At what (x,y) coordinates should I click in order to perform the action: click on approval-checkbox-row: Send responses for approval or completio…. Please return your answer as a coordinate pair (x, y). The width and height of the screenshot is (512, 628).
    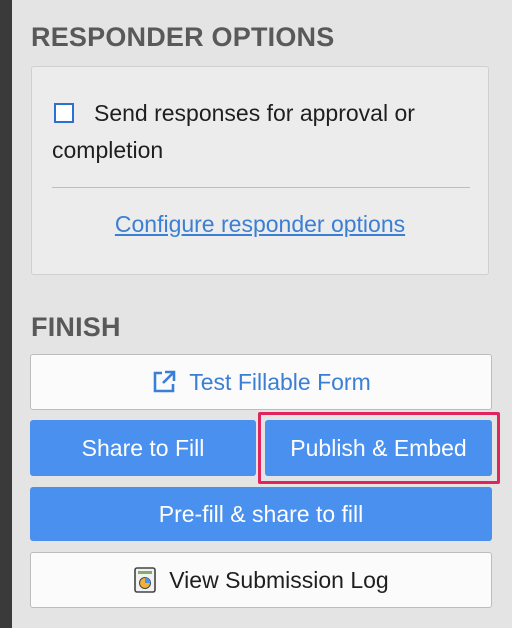
    Looking at the image, I should click on (262, 132).